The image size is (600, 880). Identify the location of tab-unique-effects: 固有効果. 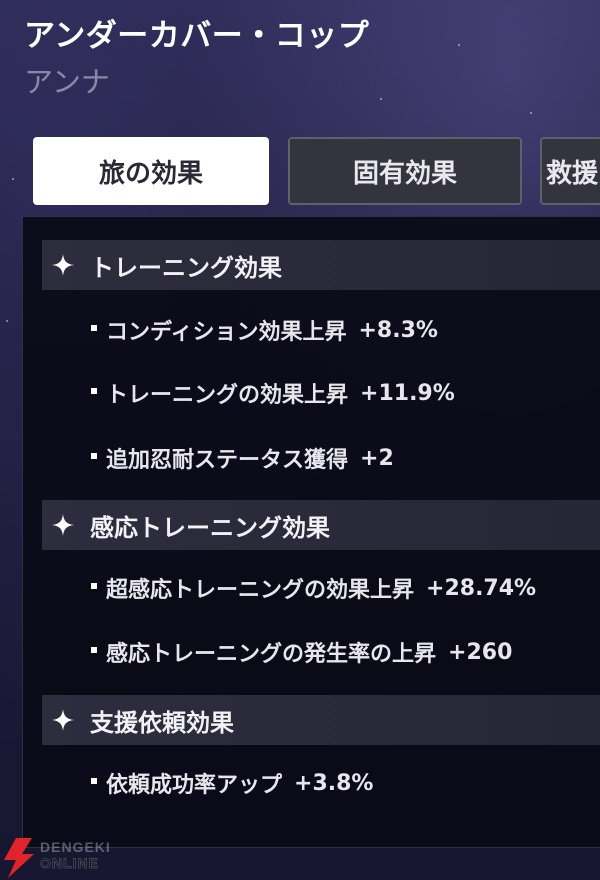
(405, 171).